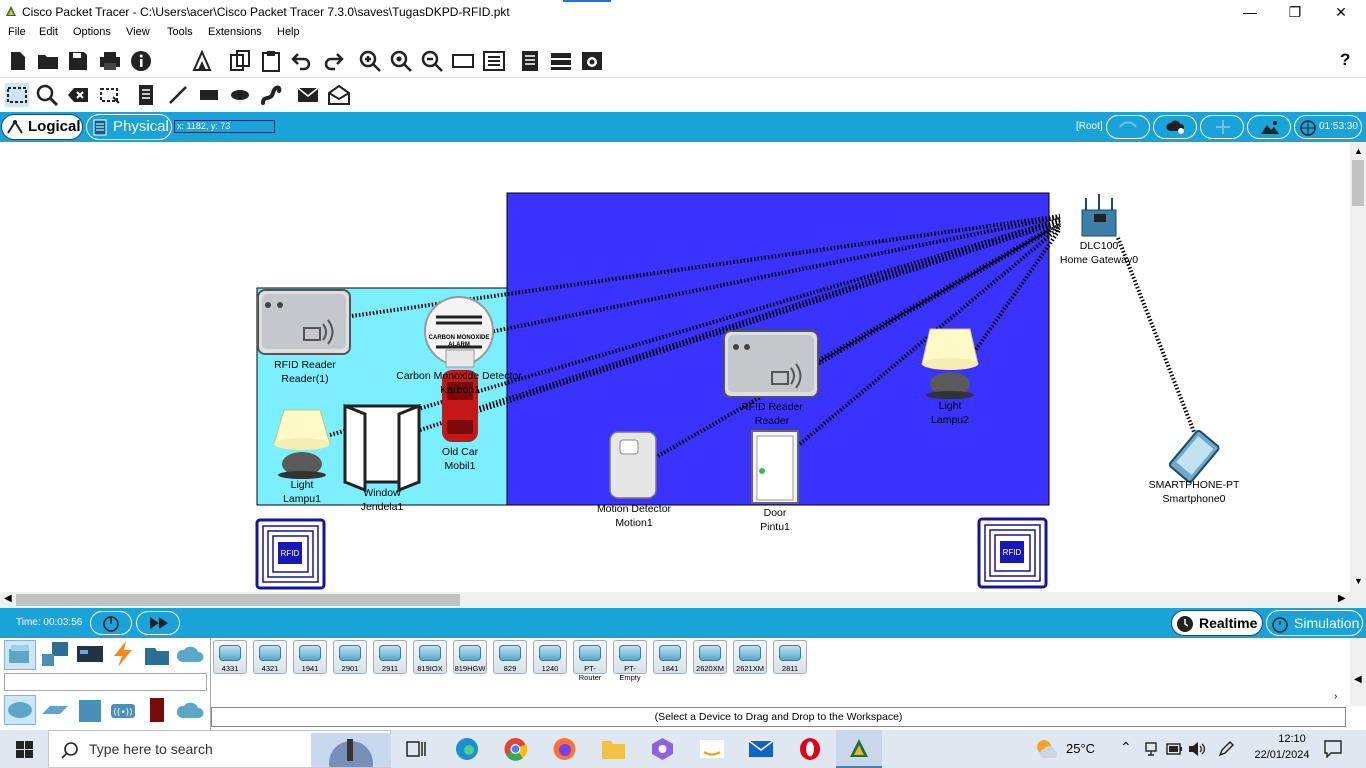  What do you see at coordinates (1358, 367) in the screenshot?
I see `vertical-scrollbar: ▲ ▼` at bounding box center [1358, 367].